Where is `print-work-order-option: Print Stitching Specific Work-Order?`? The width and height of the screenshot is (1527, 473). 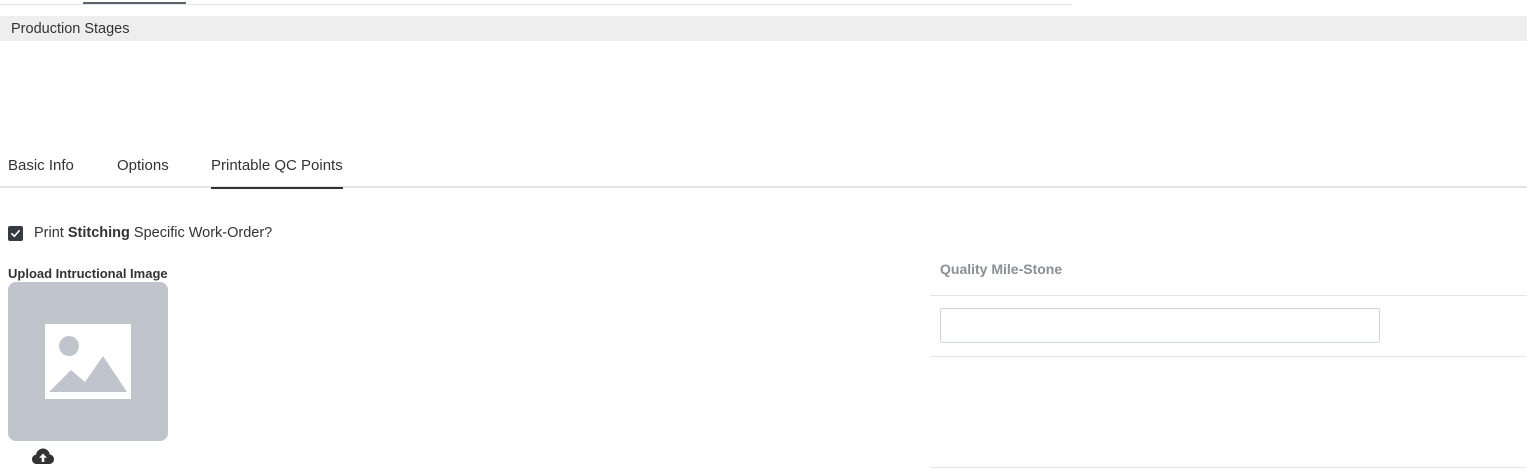
print-work-order-option: Print Stitching Specific Work-Order? is located at coordinates (140, 233).